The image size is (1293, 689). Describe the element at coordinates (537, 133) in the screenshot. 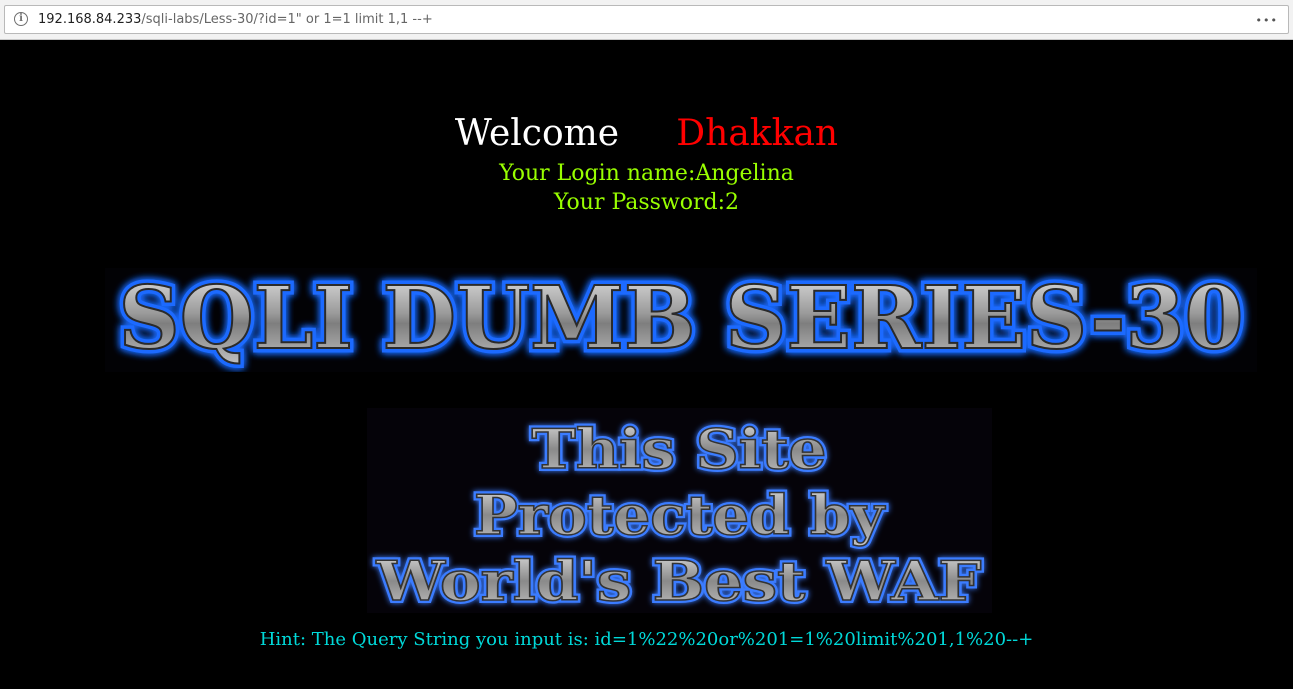

I see `welcome-word: Welcome` at that location.